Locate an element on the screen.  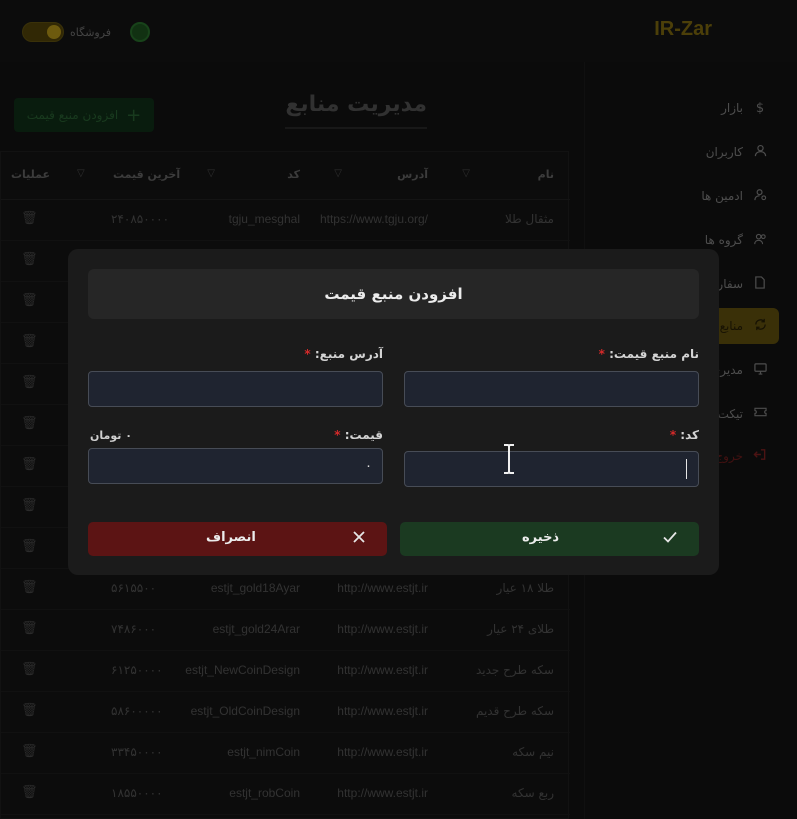
text-cursor-icon is located at coordinates (509, 459).